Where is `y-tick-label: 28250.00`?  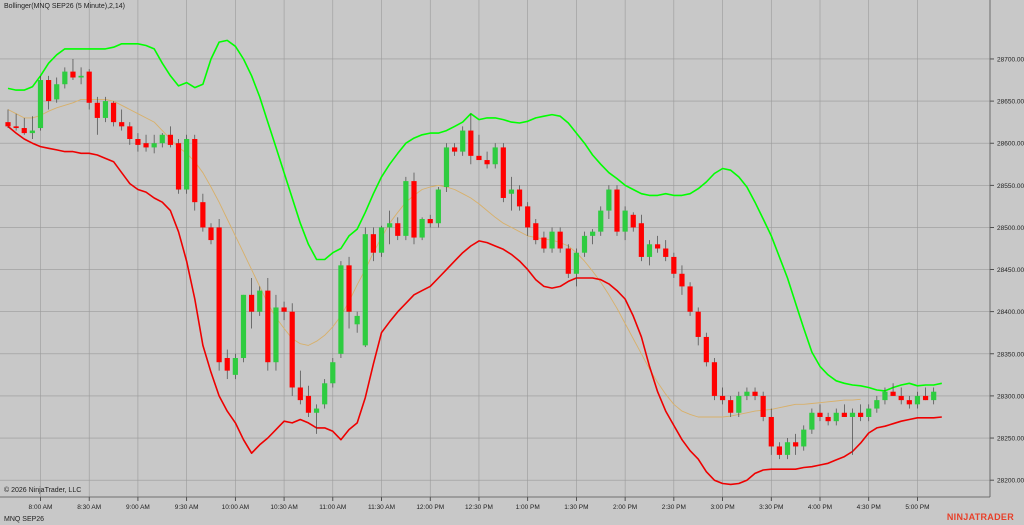 y-tick-label: 28250.00 is located at coordinates (1010, 439).